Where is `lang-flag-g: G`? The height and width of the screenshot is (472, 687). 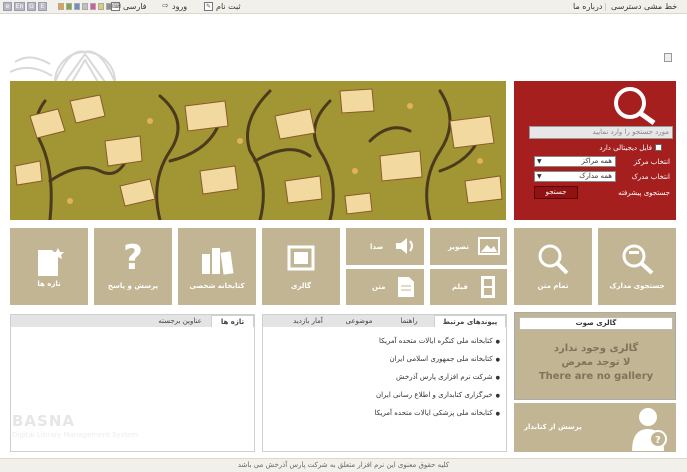
lang-flag-g: G is located at coordinates (31, 6).